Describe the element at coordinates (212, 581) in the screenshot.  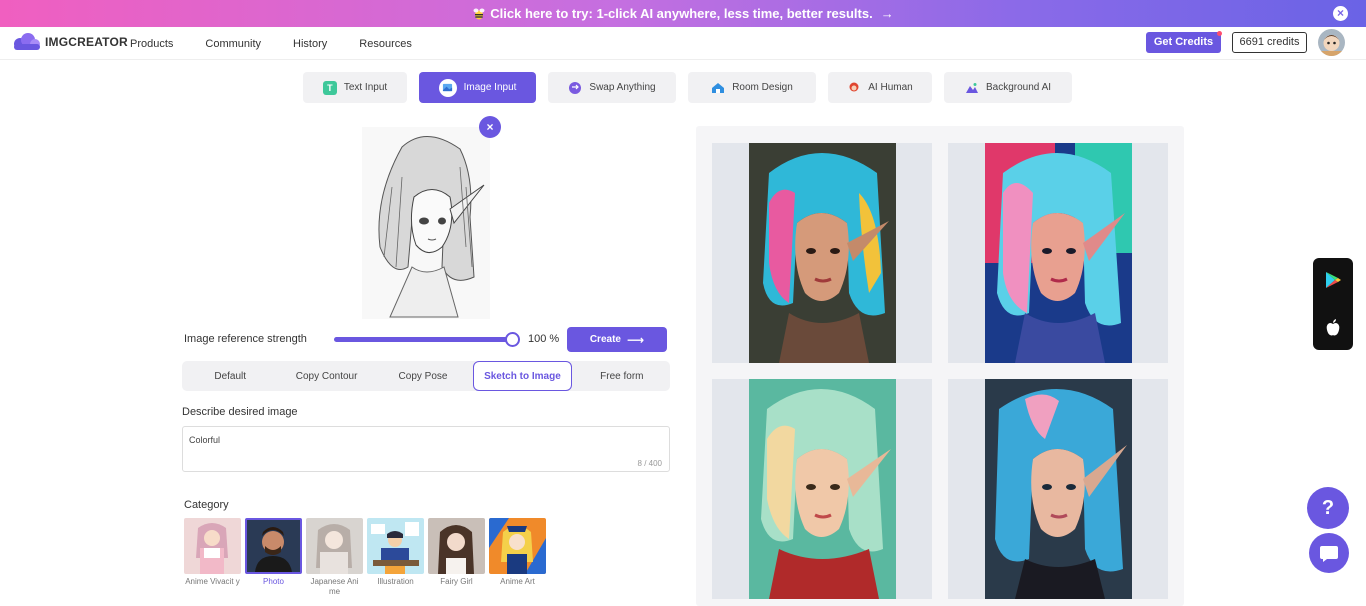
I see `category-name: Anime Vivacit y` at that location.